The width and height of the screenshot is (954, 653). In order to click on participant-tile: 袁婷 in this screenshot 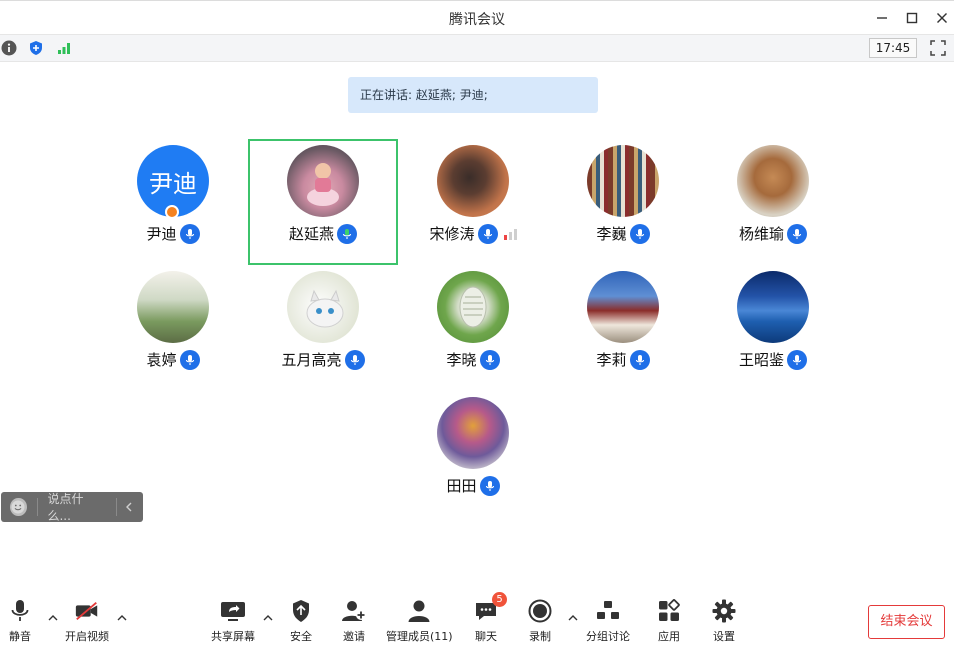, I will do `click(173, 328)`.